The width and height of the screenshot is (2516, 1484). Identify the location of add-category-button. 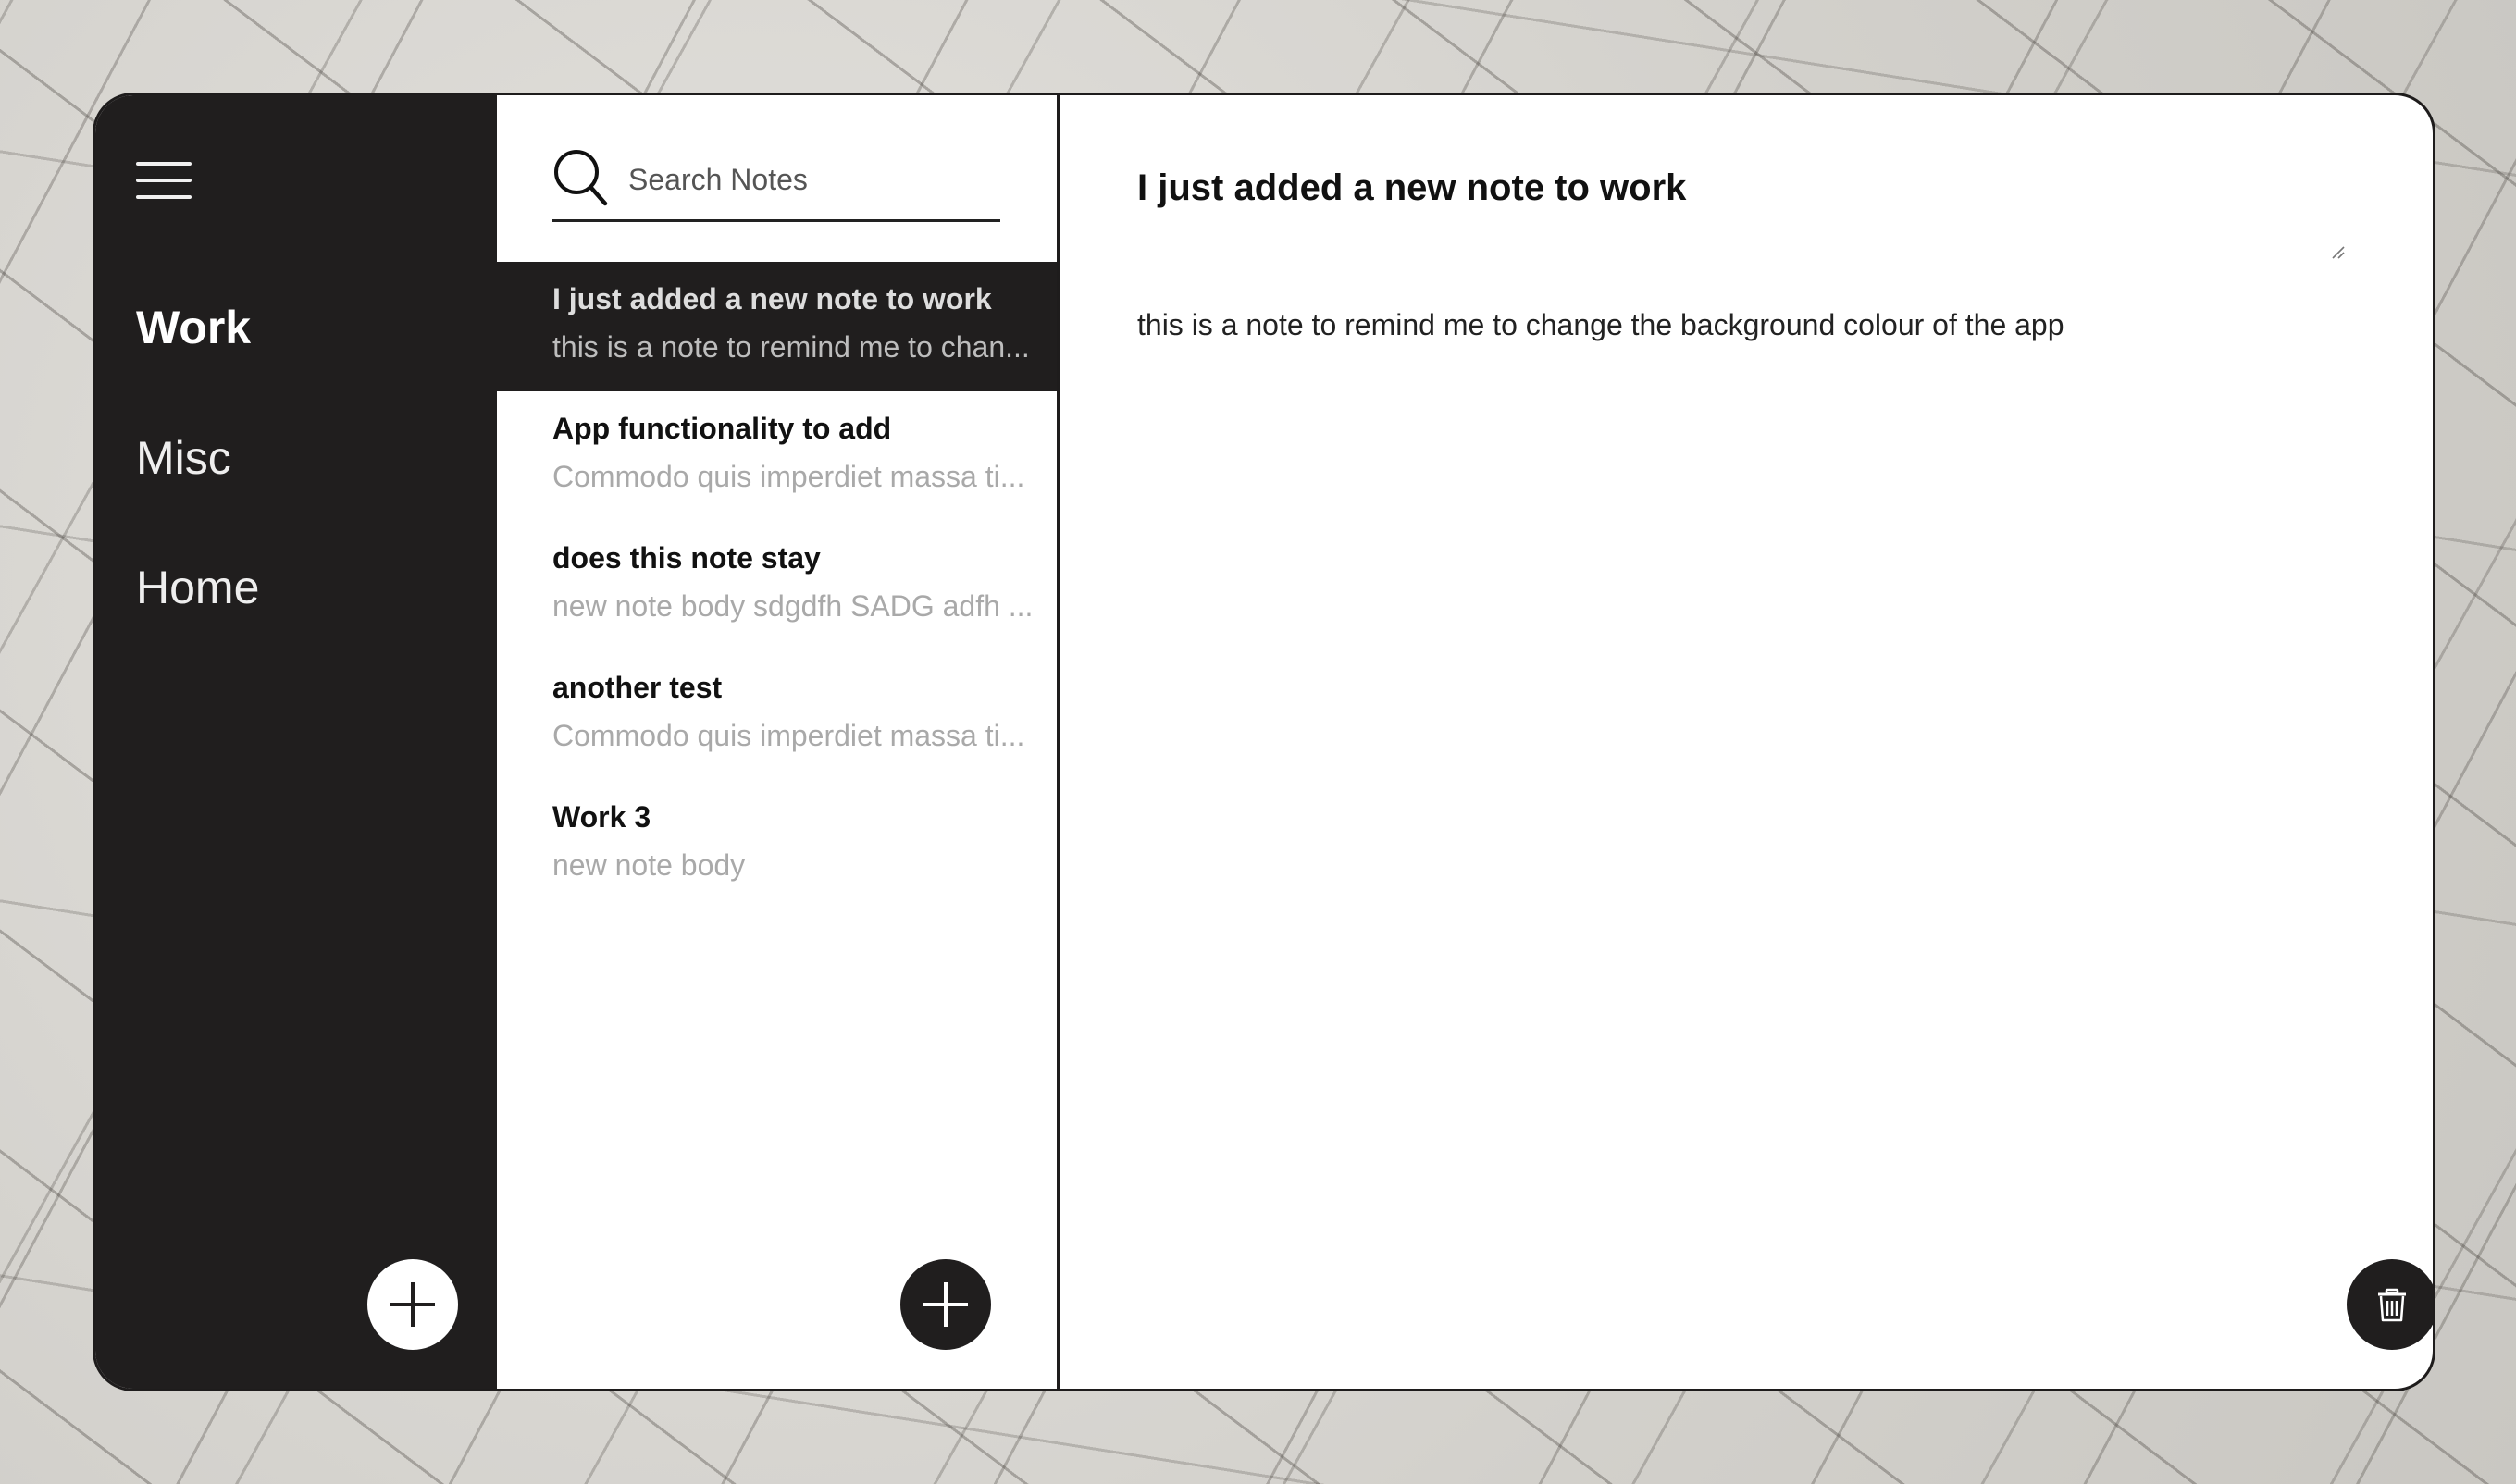
(412, 1304).